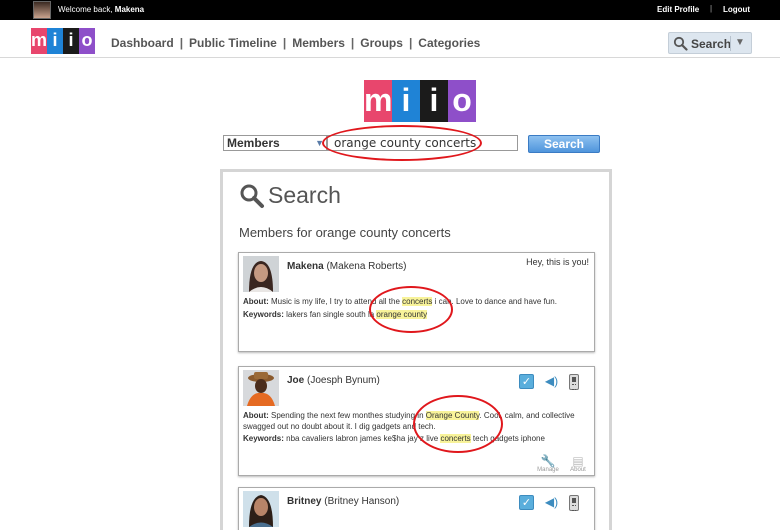 The height and width of the screenshot is (530, 780). Describe the element at coordinates (304, 501) in the screenshot. I see `member-username: Britney` at that location.